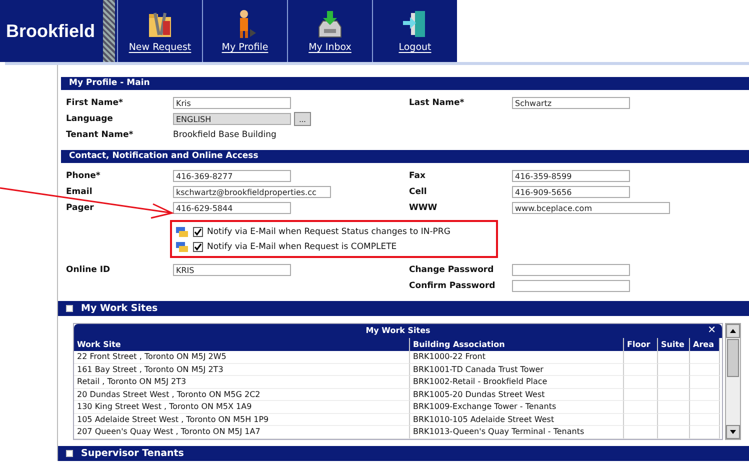  I want to click on text-field: 416-909-5656, so click(571, 192).